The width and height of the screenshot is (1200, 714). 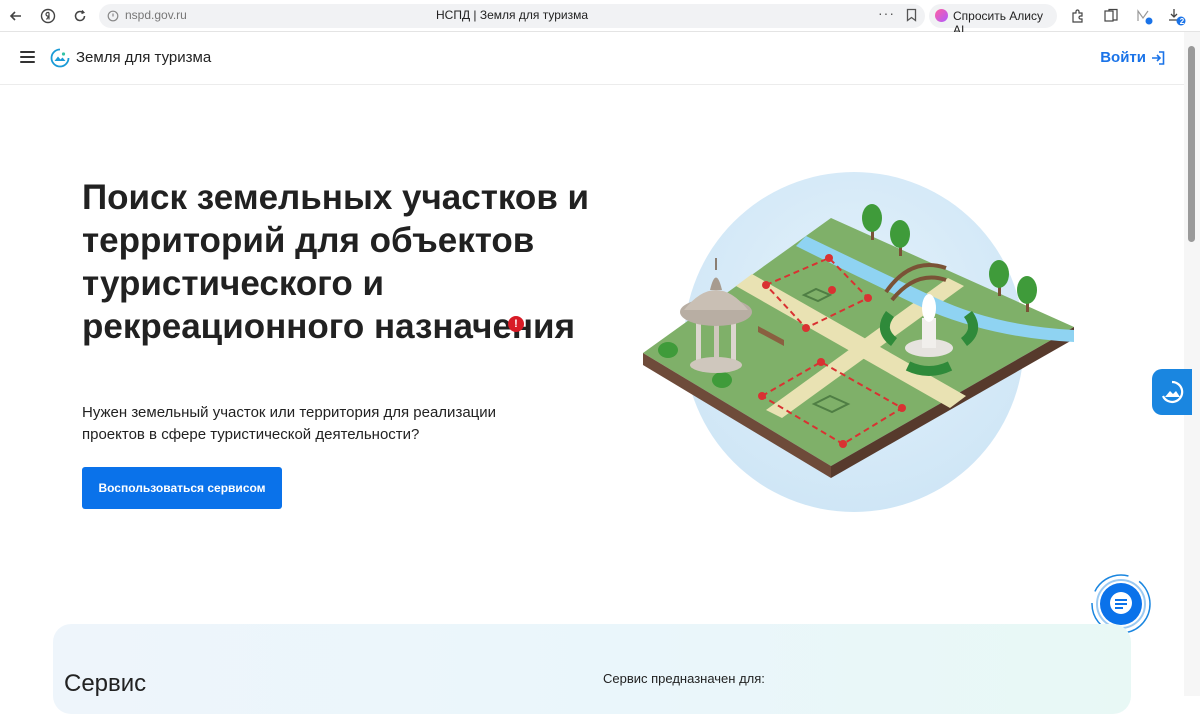 I want to click on download-badge: 2, so click(x=1182, y=21).